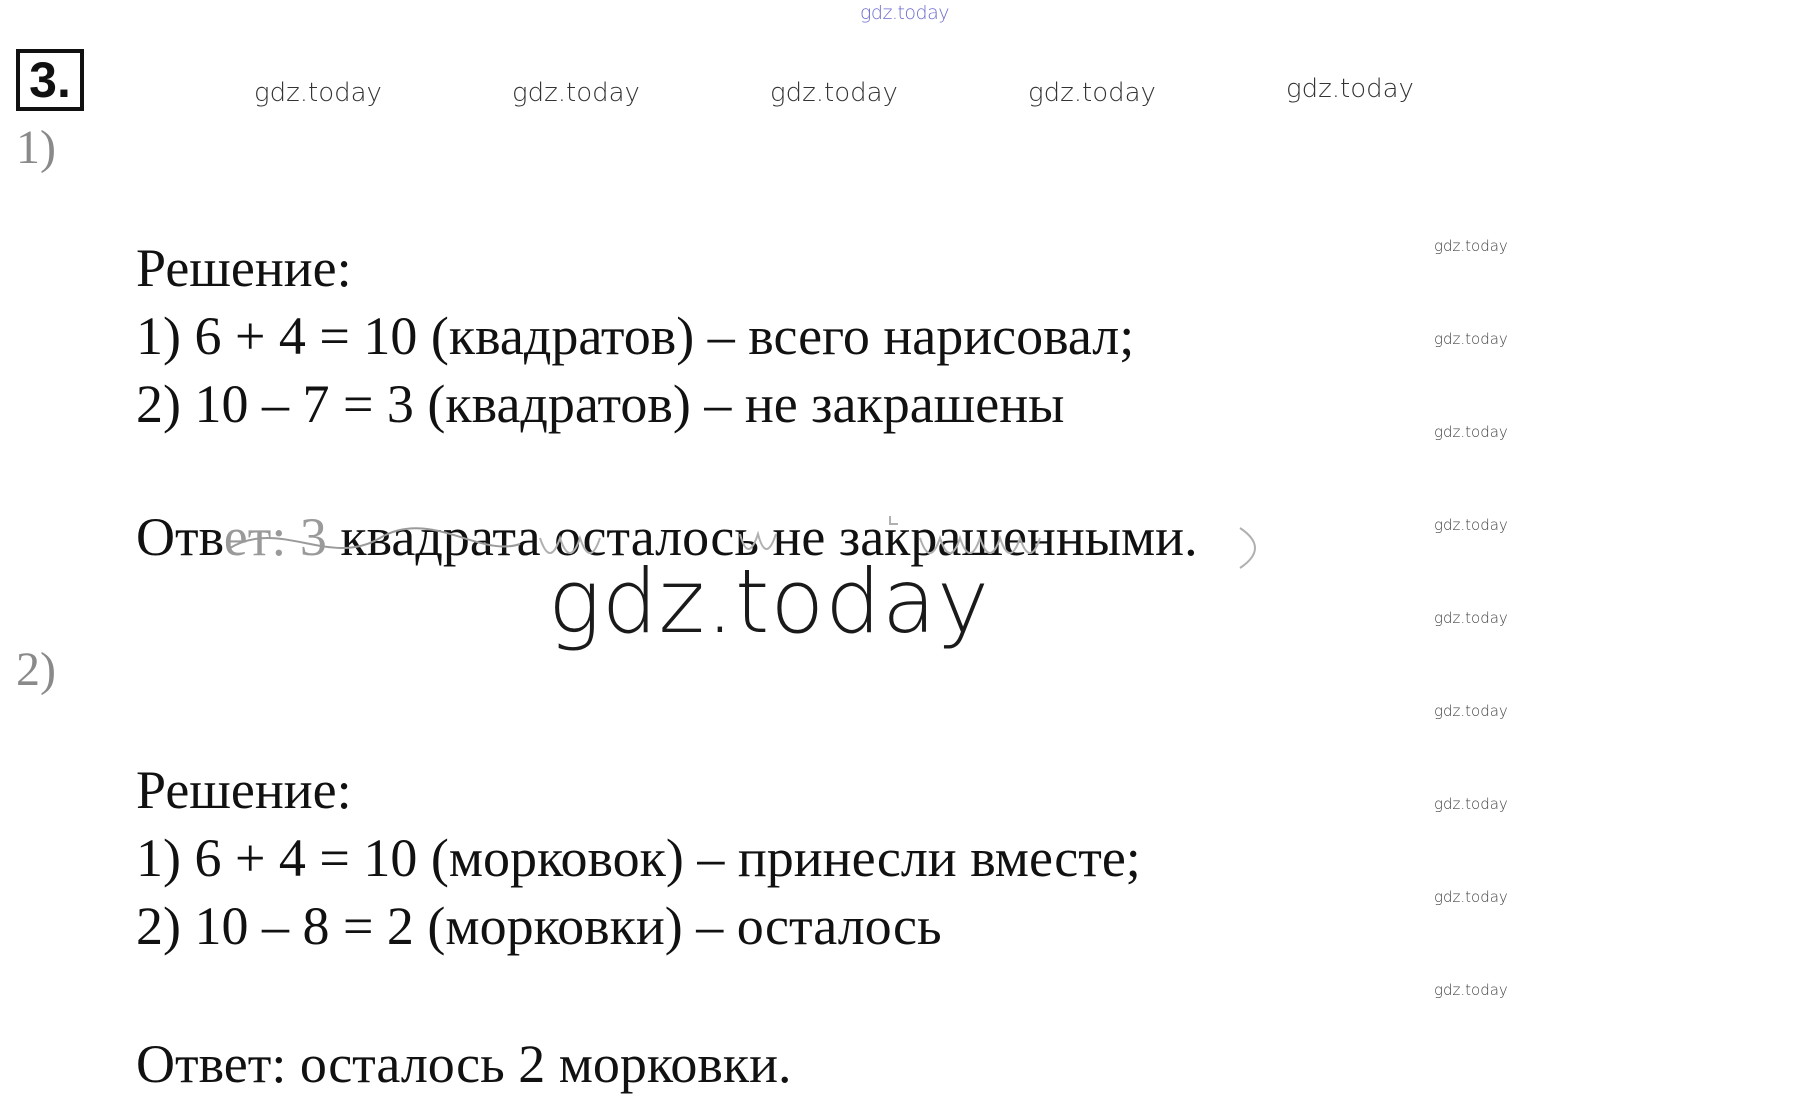  What do you see at coordinates (244, 790) in the screenshot?
I see `part-2-heading: Решение:` at bounding box center [244, 790].